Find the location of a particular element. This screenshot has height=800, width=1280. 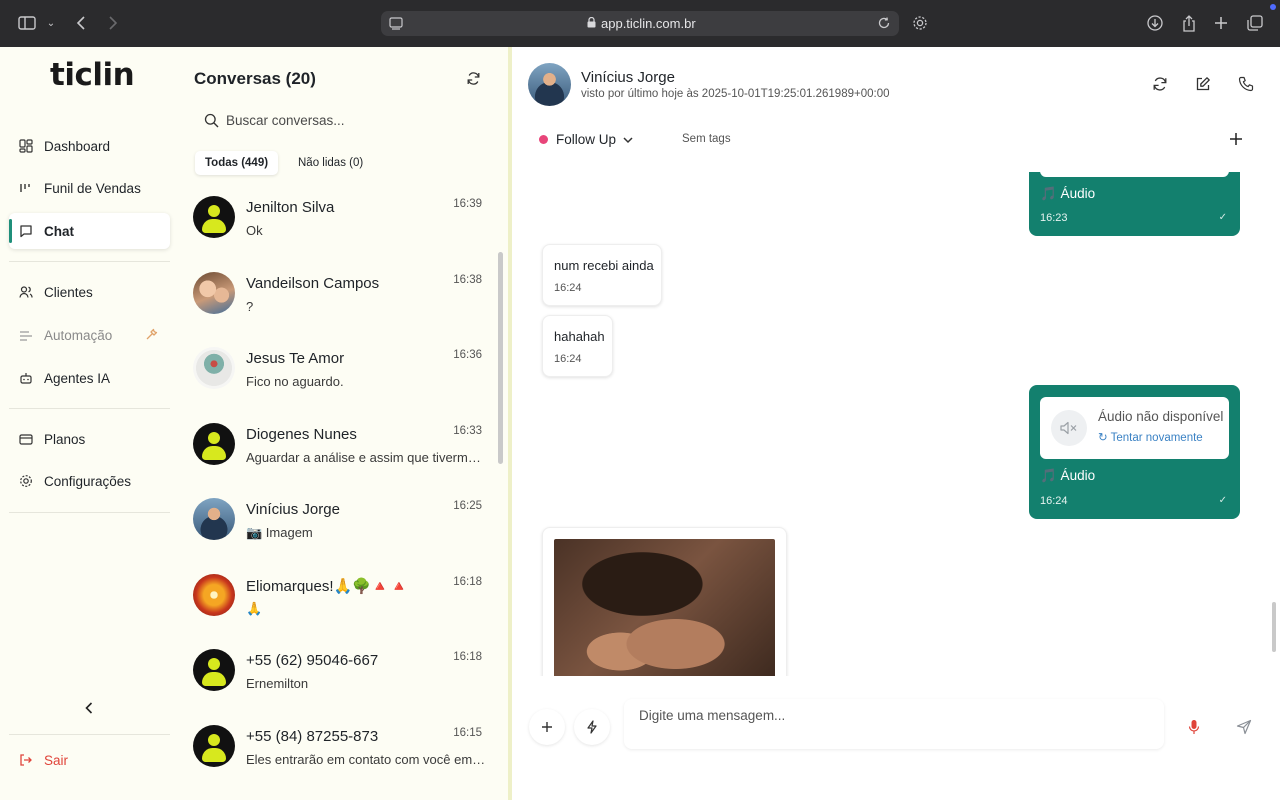

composer is located at coordinates (896, 738).